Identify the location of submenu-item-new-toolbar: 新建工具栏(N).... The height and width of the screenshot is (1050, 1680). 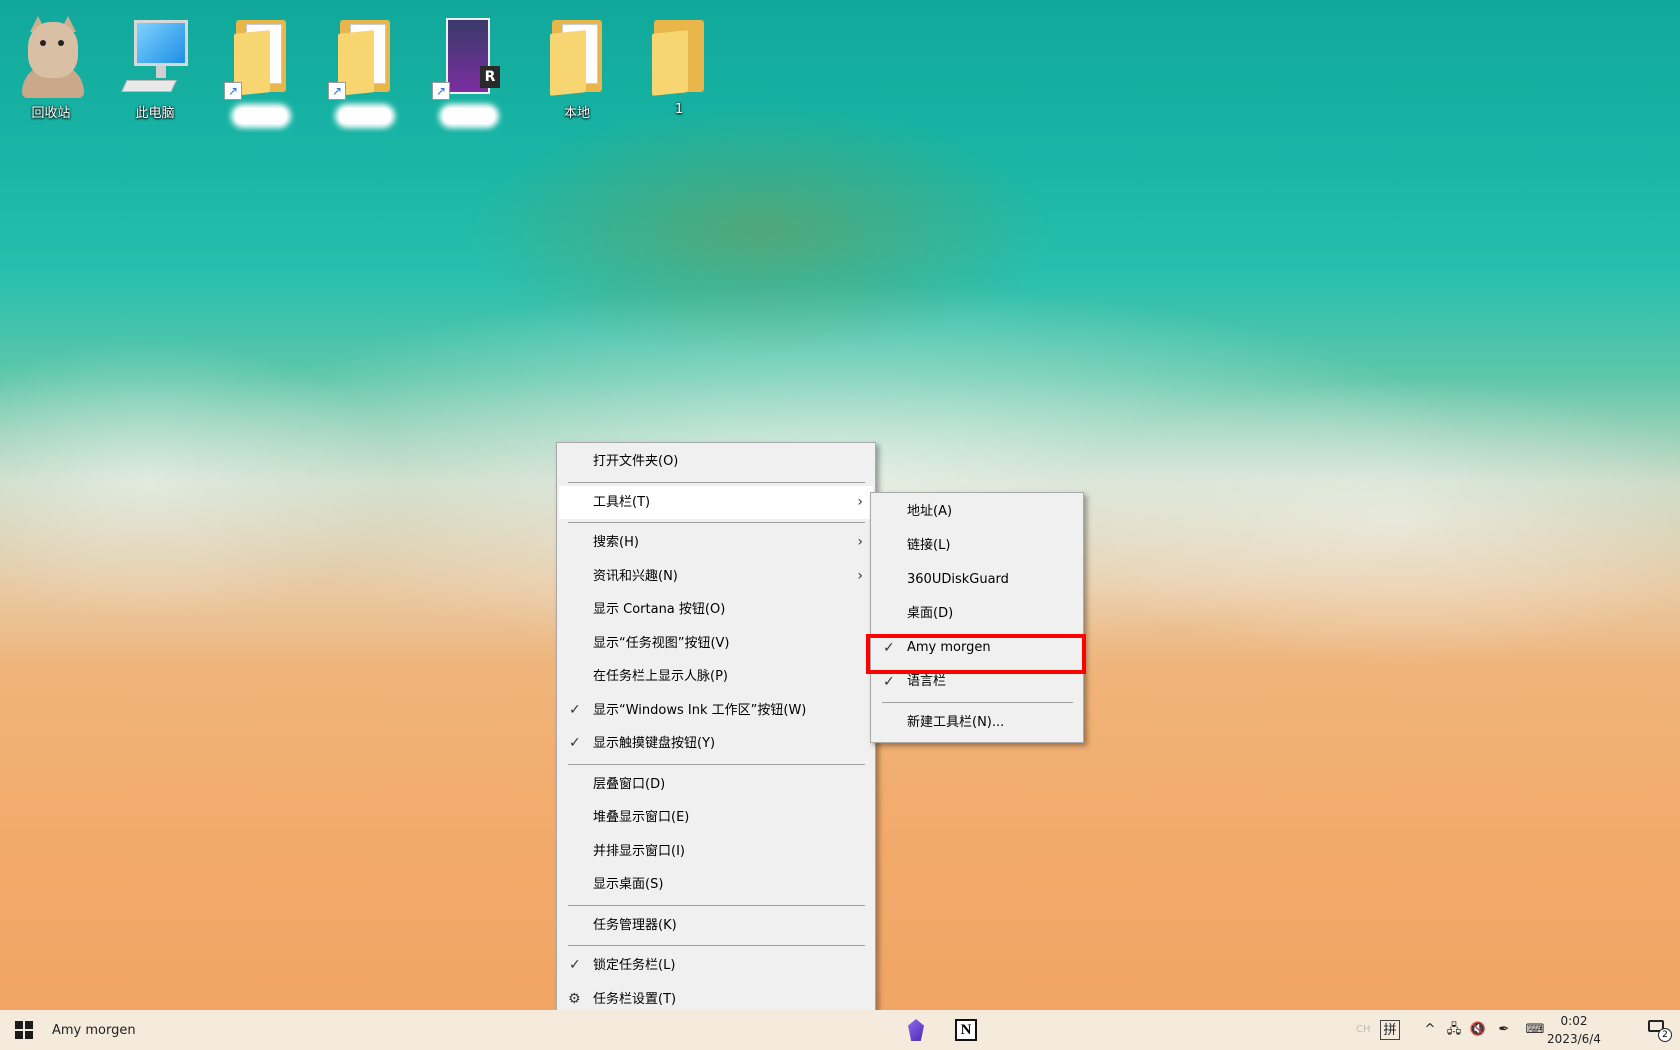
(977, 723).